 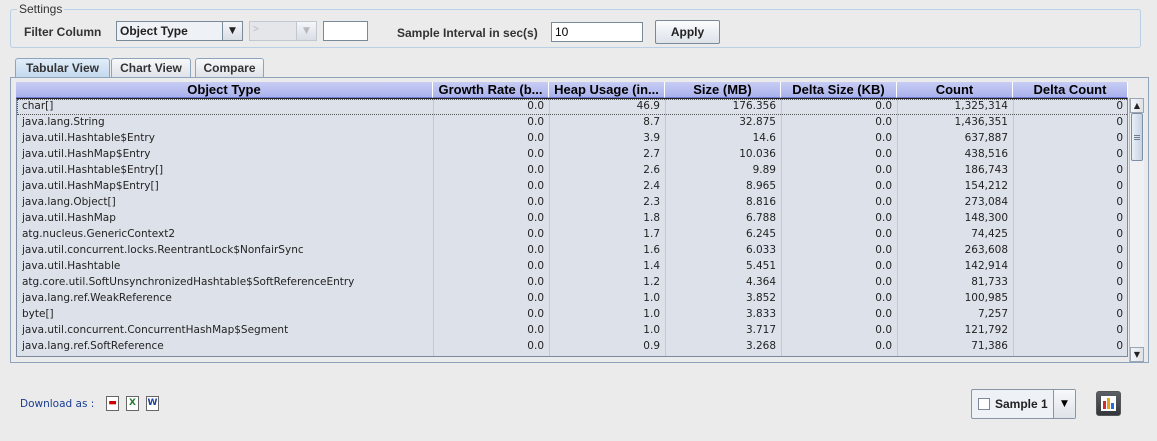 I want to click on cell-count: 25,888, so click(x=956, y=355).